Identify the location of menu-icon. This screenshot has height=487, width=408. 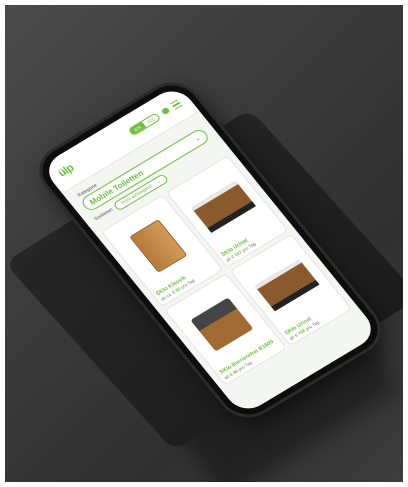
(176, 104).